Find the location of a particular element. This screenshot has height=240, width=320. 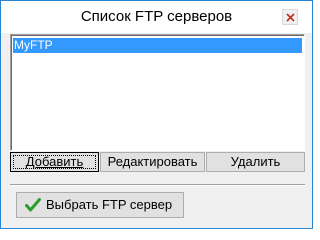

add-button-label: Добавить is located at coordinates (54, 161).